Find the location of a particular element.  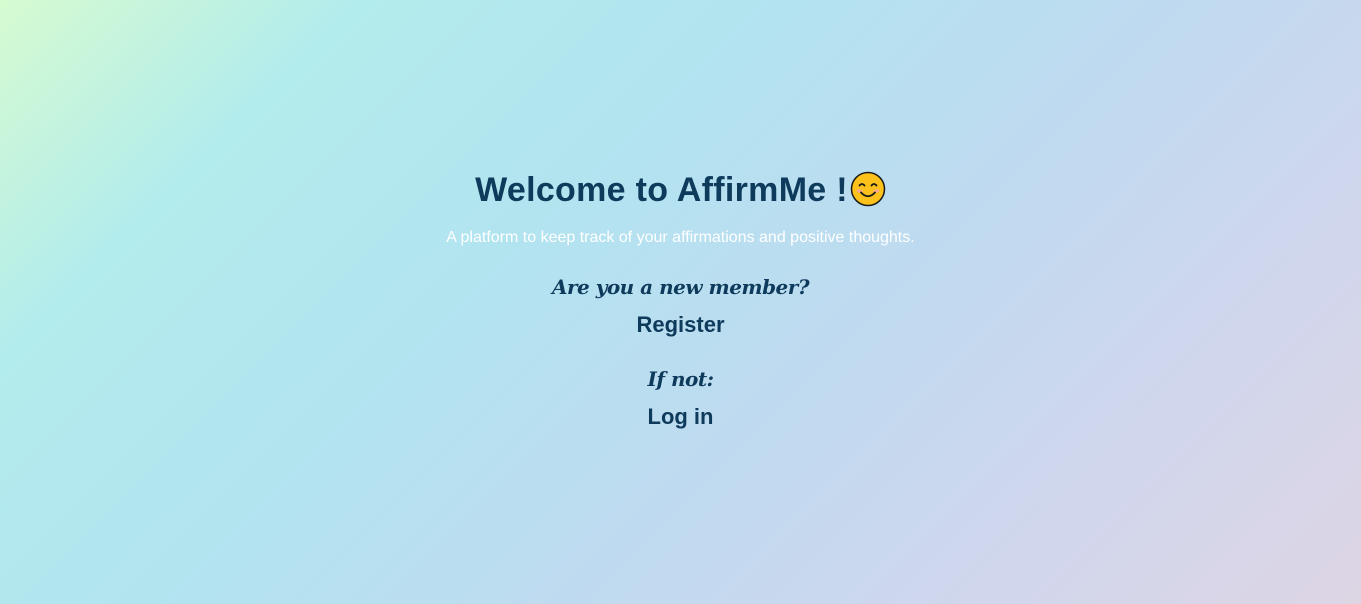

new-member-prompt: Are you a new member? is located at coordinates (680, 287).